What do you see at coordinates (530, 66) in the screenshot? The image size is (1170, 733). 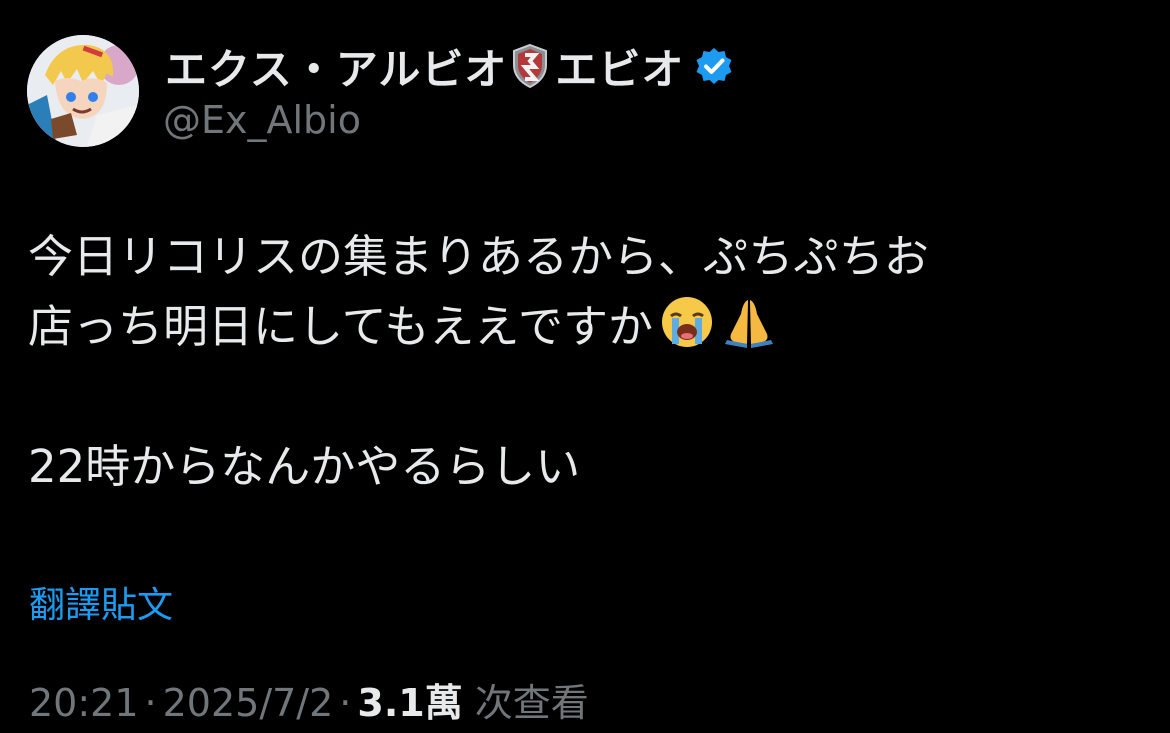 I see `shield-icon` at bounding box center [530, 66].